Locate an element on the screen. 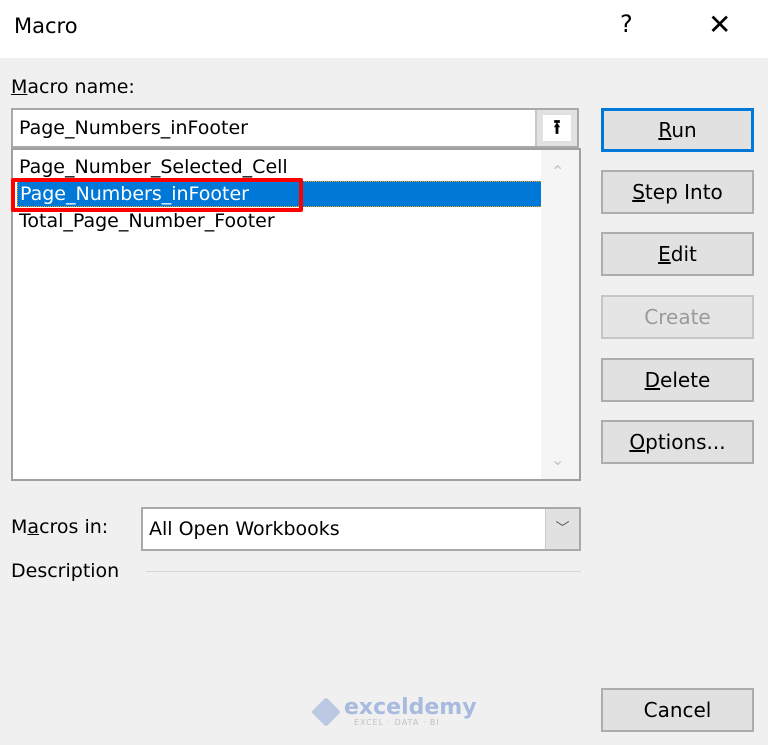 This screenshot has height=745, width=768. title-bar: Macro ? ✕ is located at coordinates (384, 29).